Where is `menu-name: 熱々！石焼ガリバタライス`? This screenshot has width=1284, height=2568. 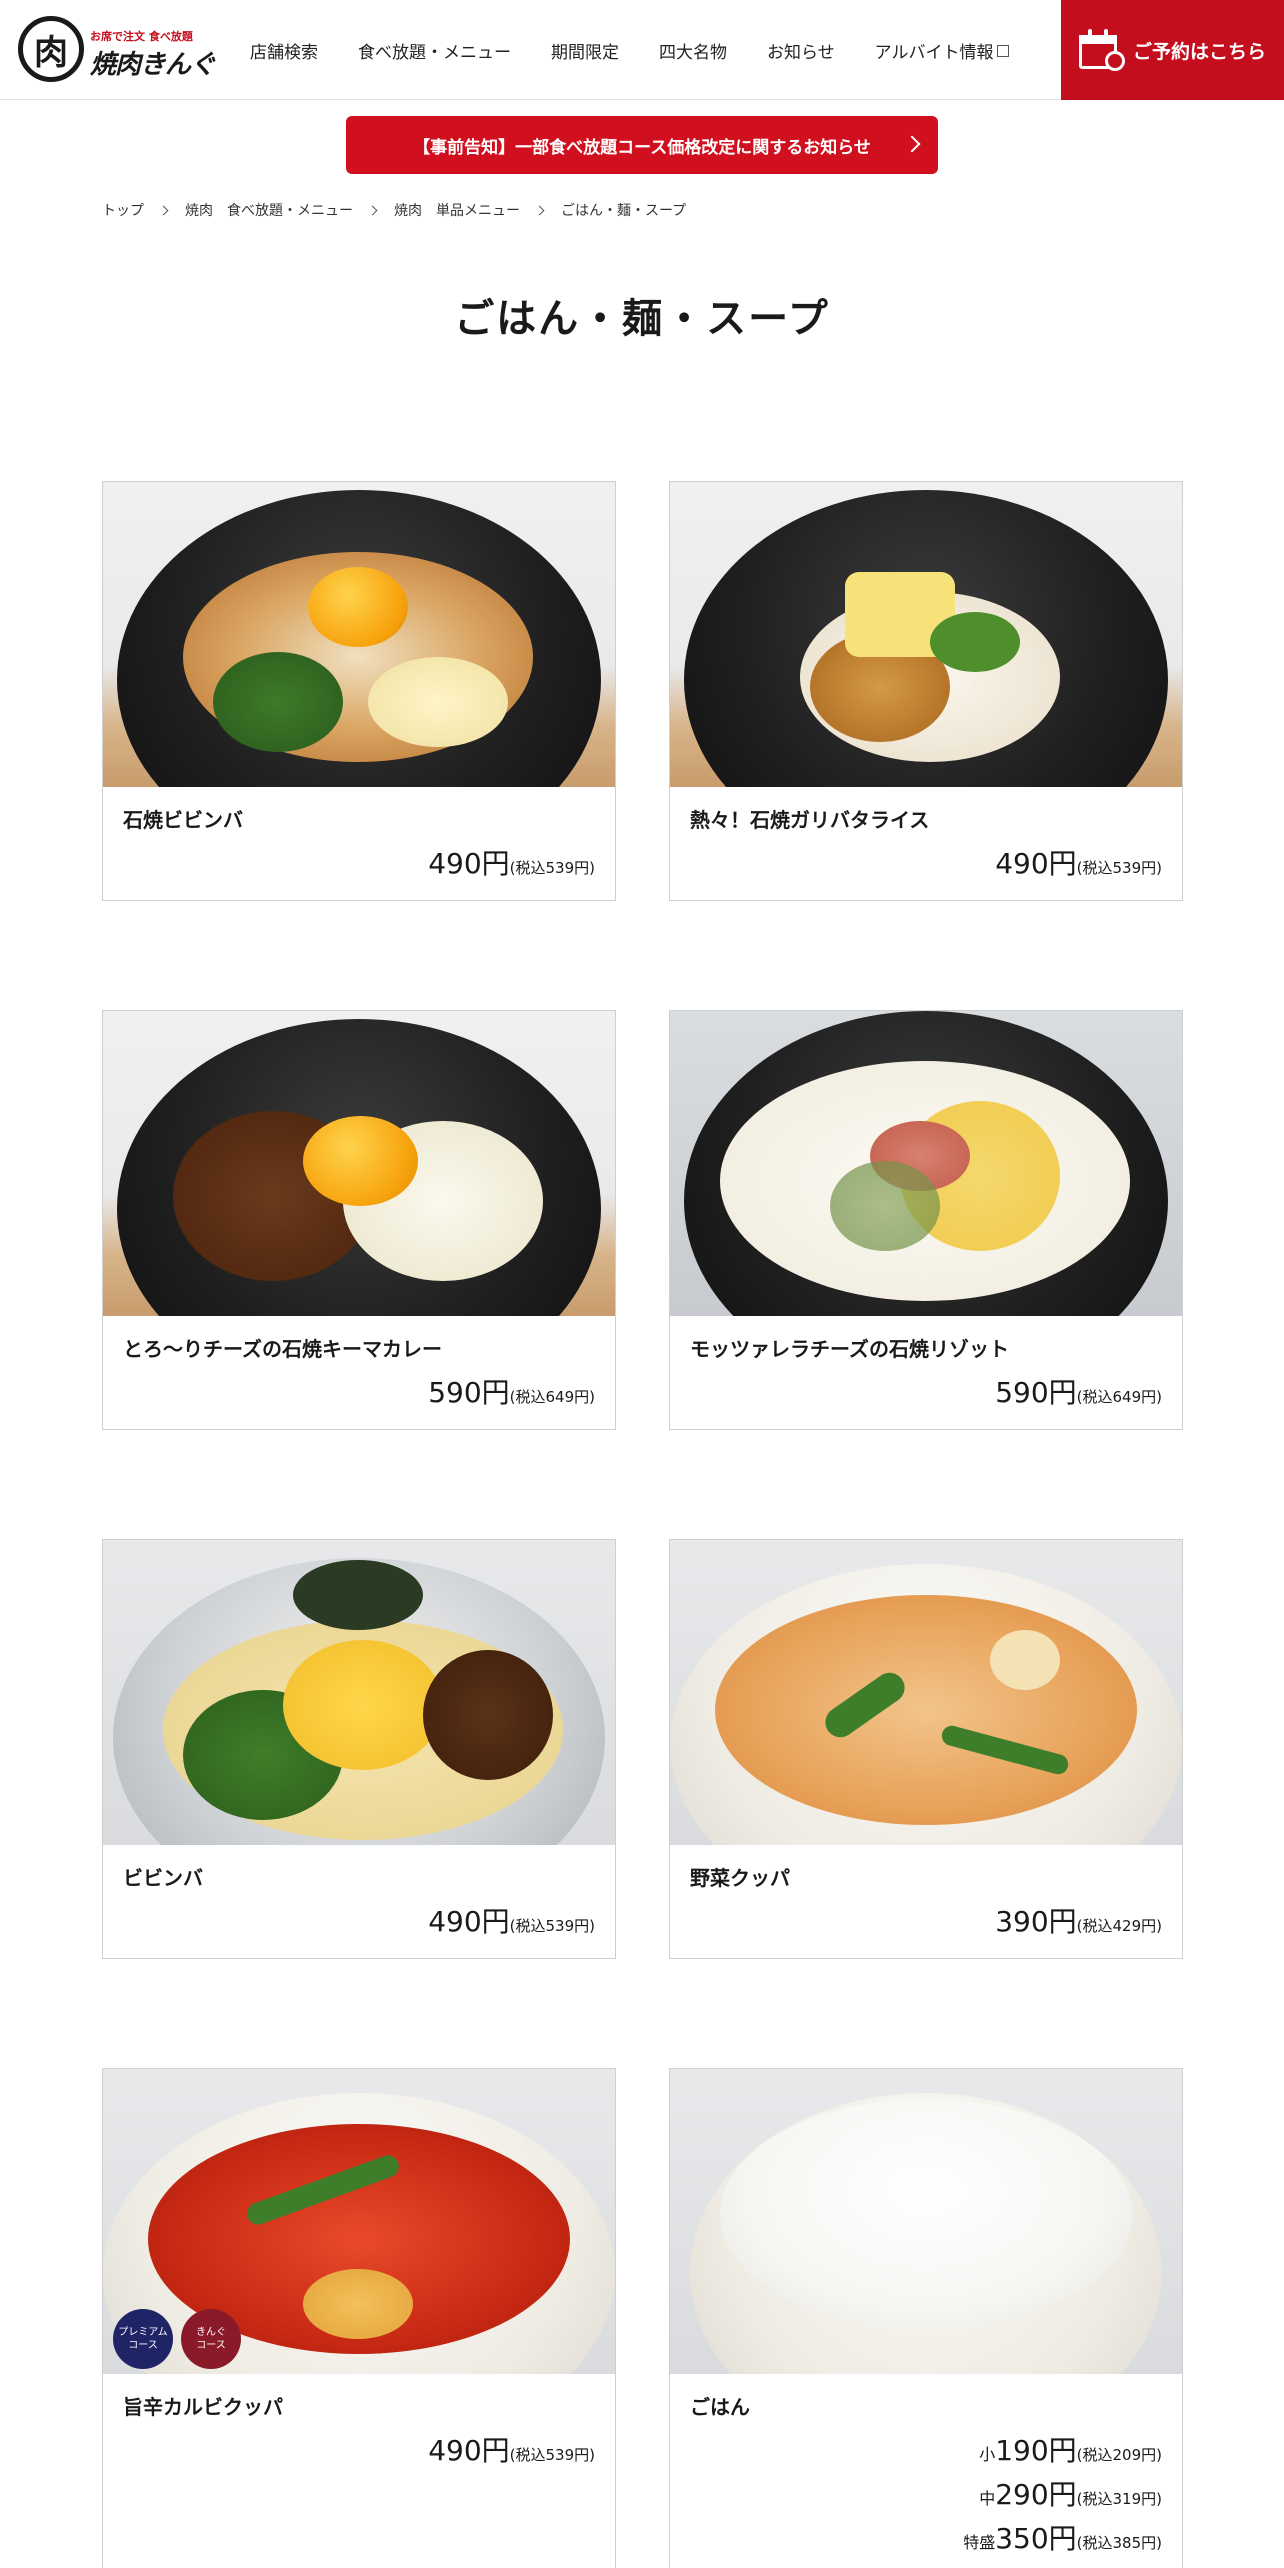
menu-name: 熱々！石焼ガリバタライス is located at coordinates (810, 820).